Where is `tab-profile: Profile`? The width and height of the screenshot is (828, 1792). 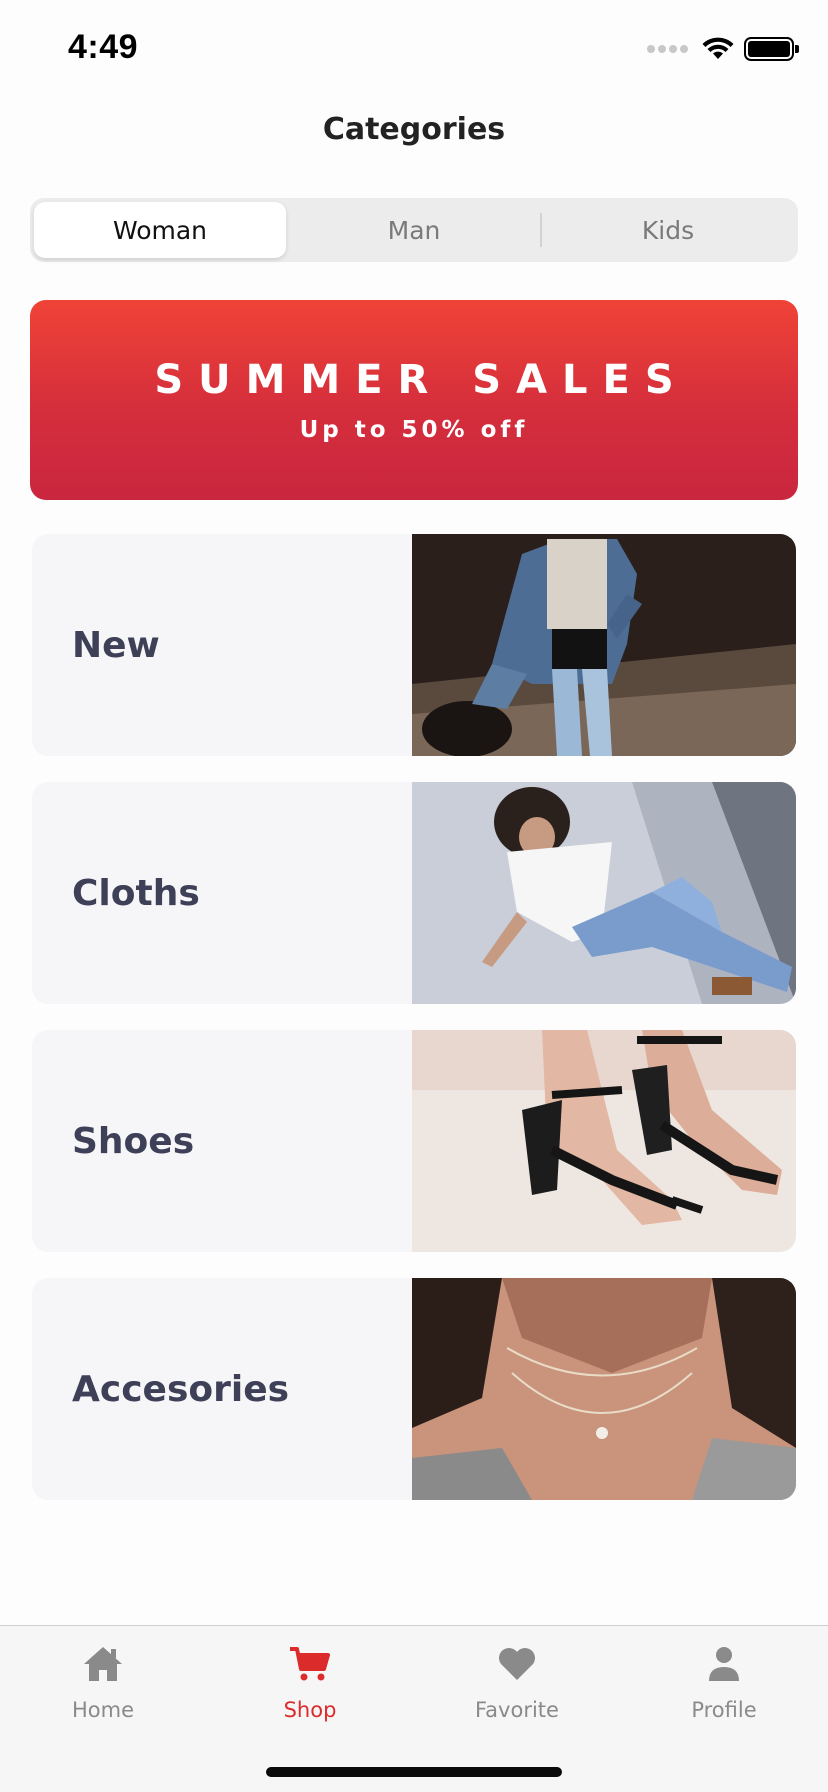
tab-profile: Profile is located at coordinates (724, 1689).